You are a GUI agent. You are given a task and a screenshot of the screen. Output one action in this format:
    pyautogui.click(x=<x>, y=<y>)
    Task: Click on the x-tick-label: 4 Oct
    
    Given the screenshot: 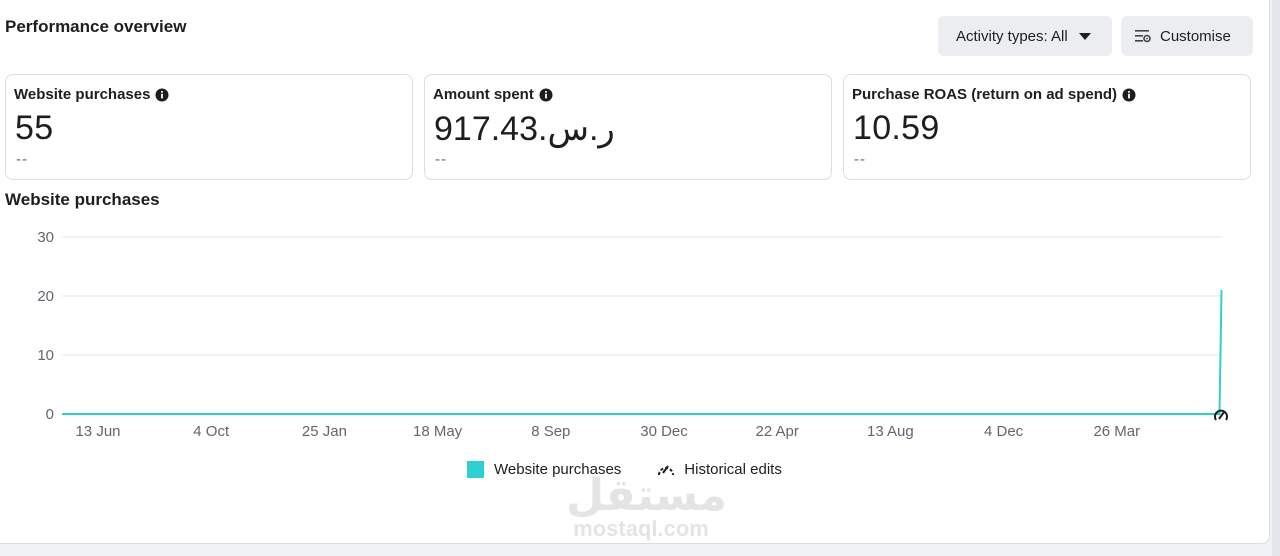 What is the action you would take?
    pyautogui.click(x=211, y=431)
    